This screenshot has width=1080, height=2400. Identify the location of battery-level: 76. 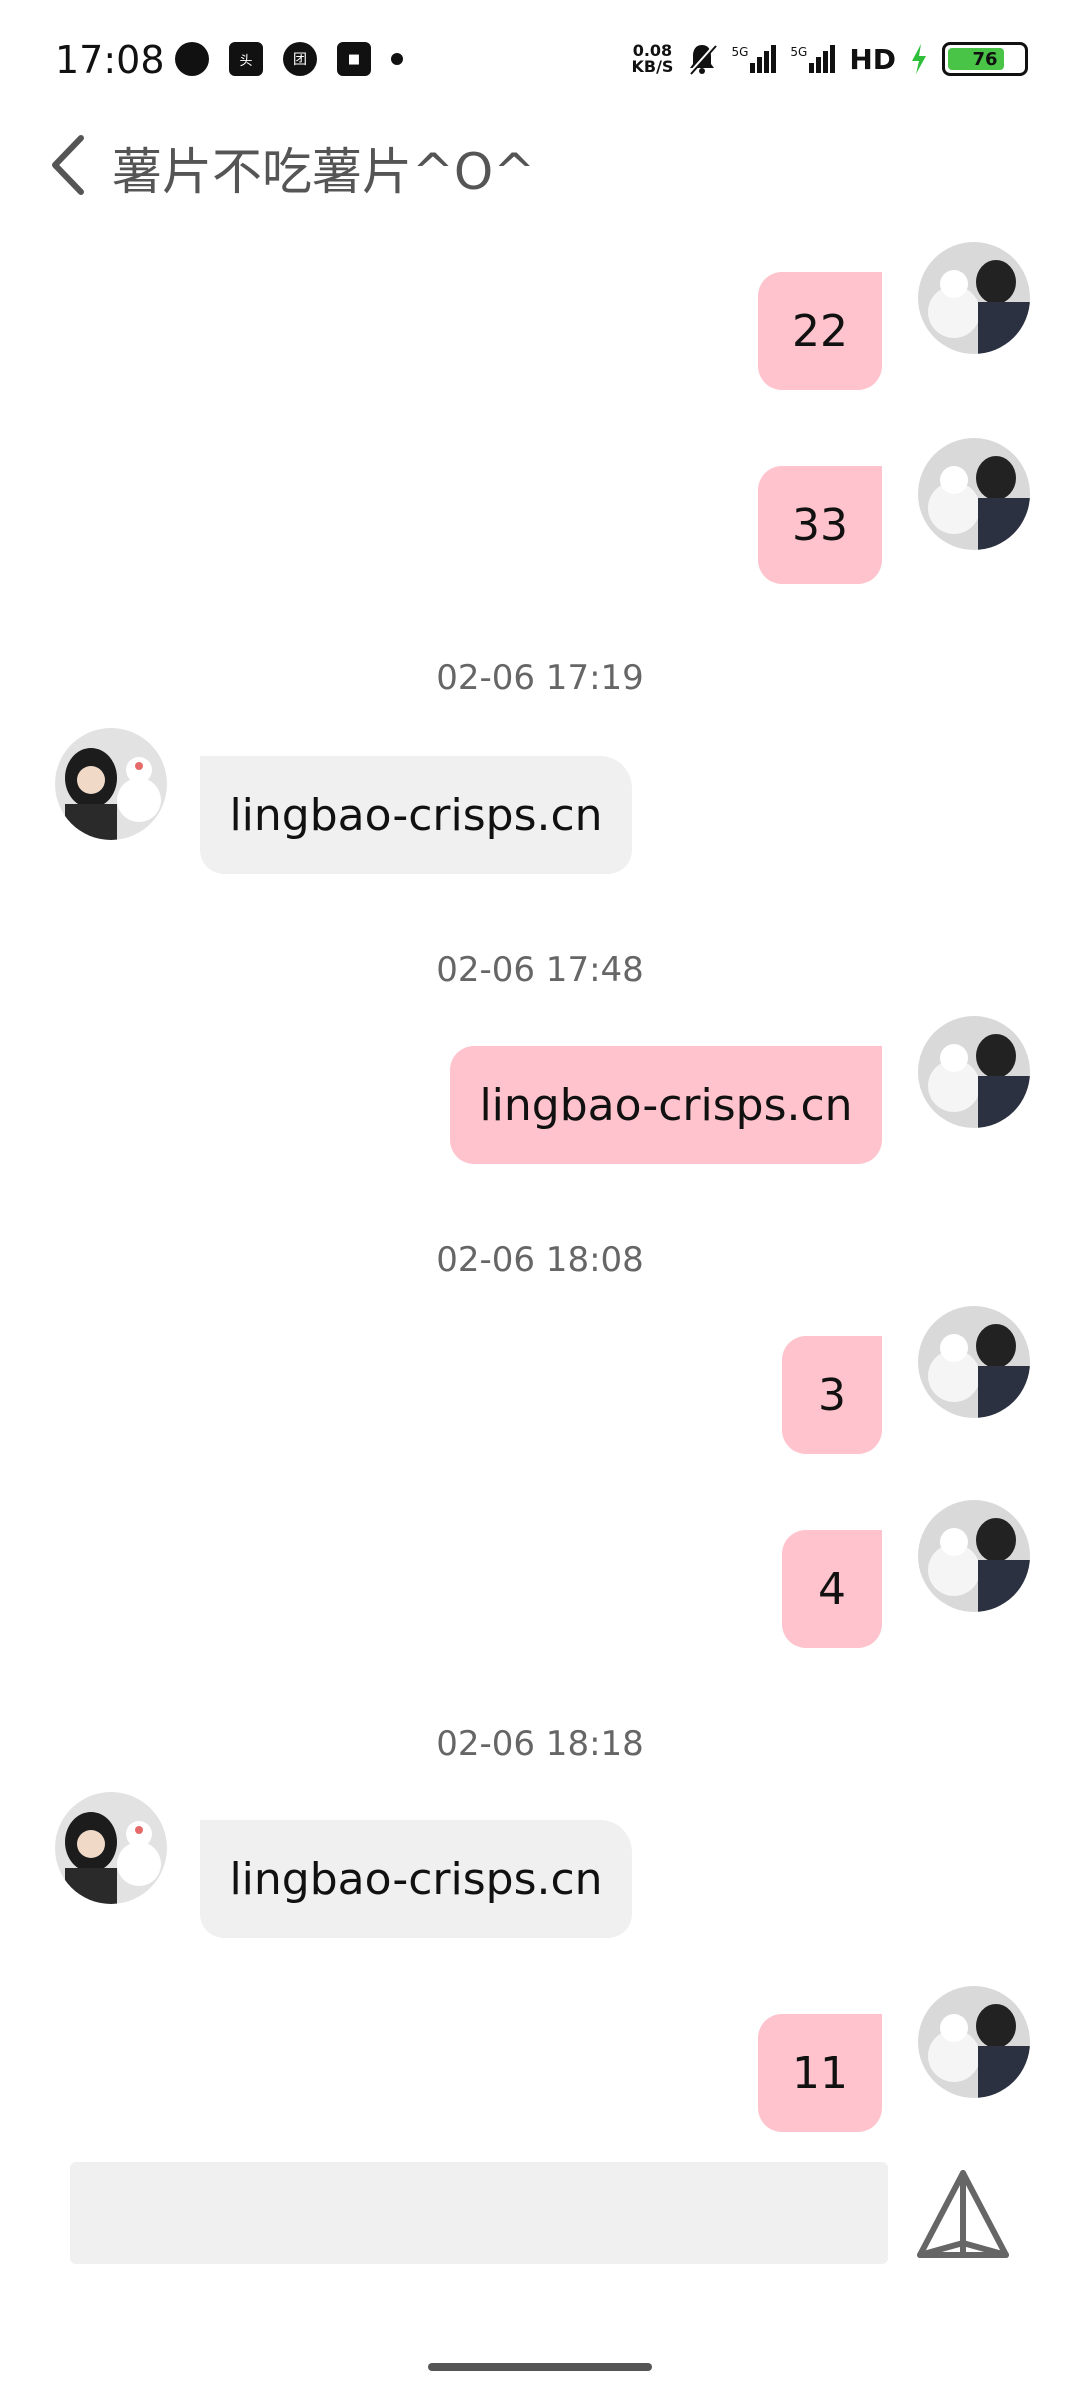
(985, 59).